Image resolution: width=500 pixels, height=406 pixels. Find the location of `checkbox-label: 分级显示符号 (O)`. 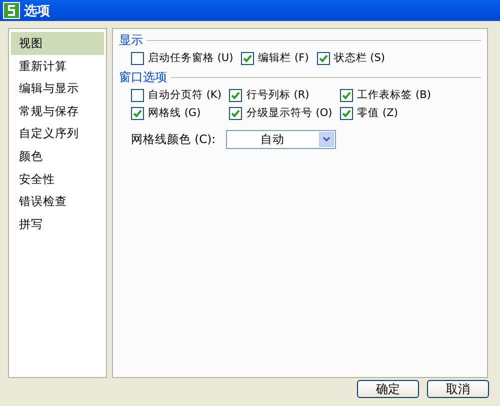

checkbox-label: 分级显示符号 (O) is located at coordinates (289, 113).